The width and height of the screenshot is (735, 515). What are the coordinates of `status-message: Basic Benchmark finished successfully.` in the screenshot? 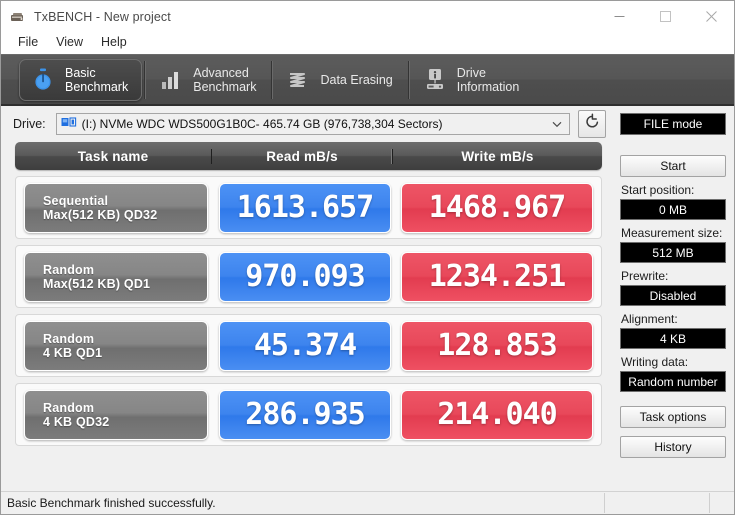 It's located at (303, 503).